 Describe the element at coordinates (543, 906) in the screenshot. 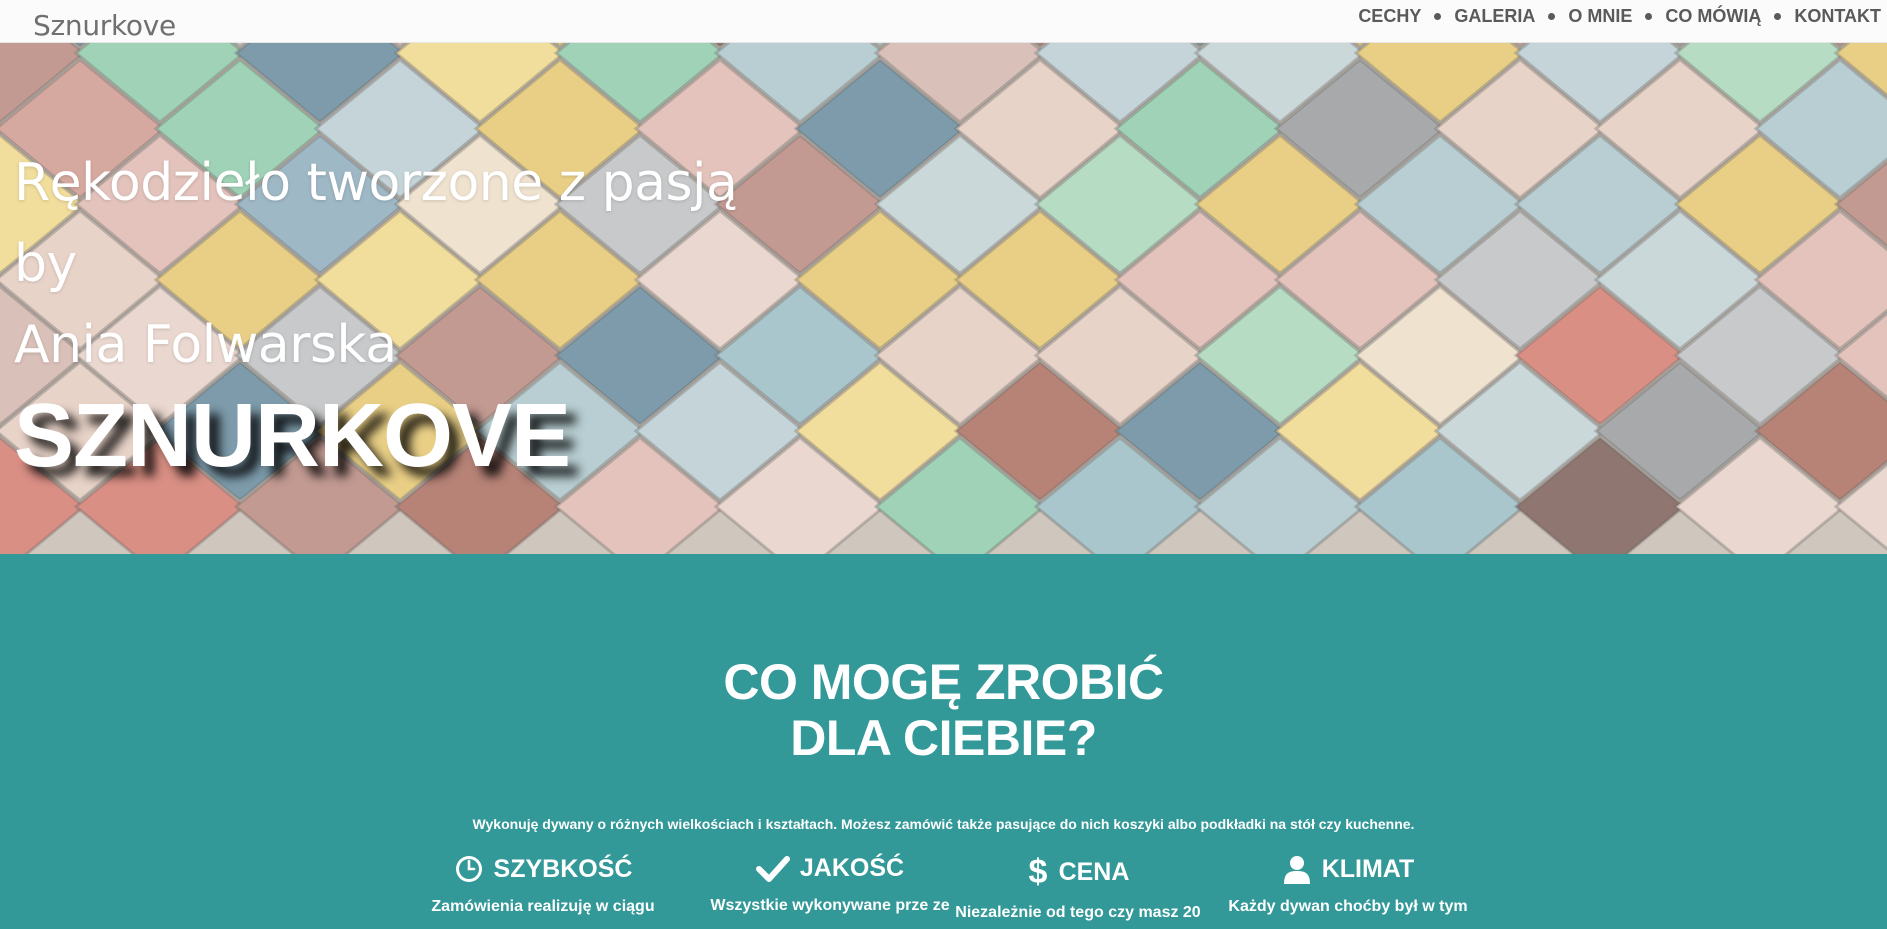

I see `feature-text: Zamówienia realizuję w ciągu` at that location.